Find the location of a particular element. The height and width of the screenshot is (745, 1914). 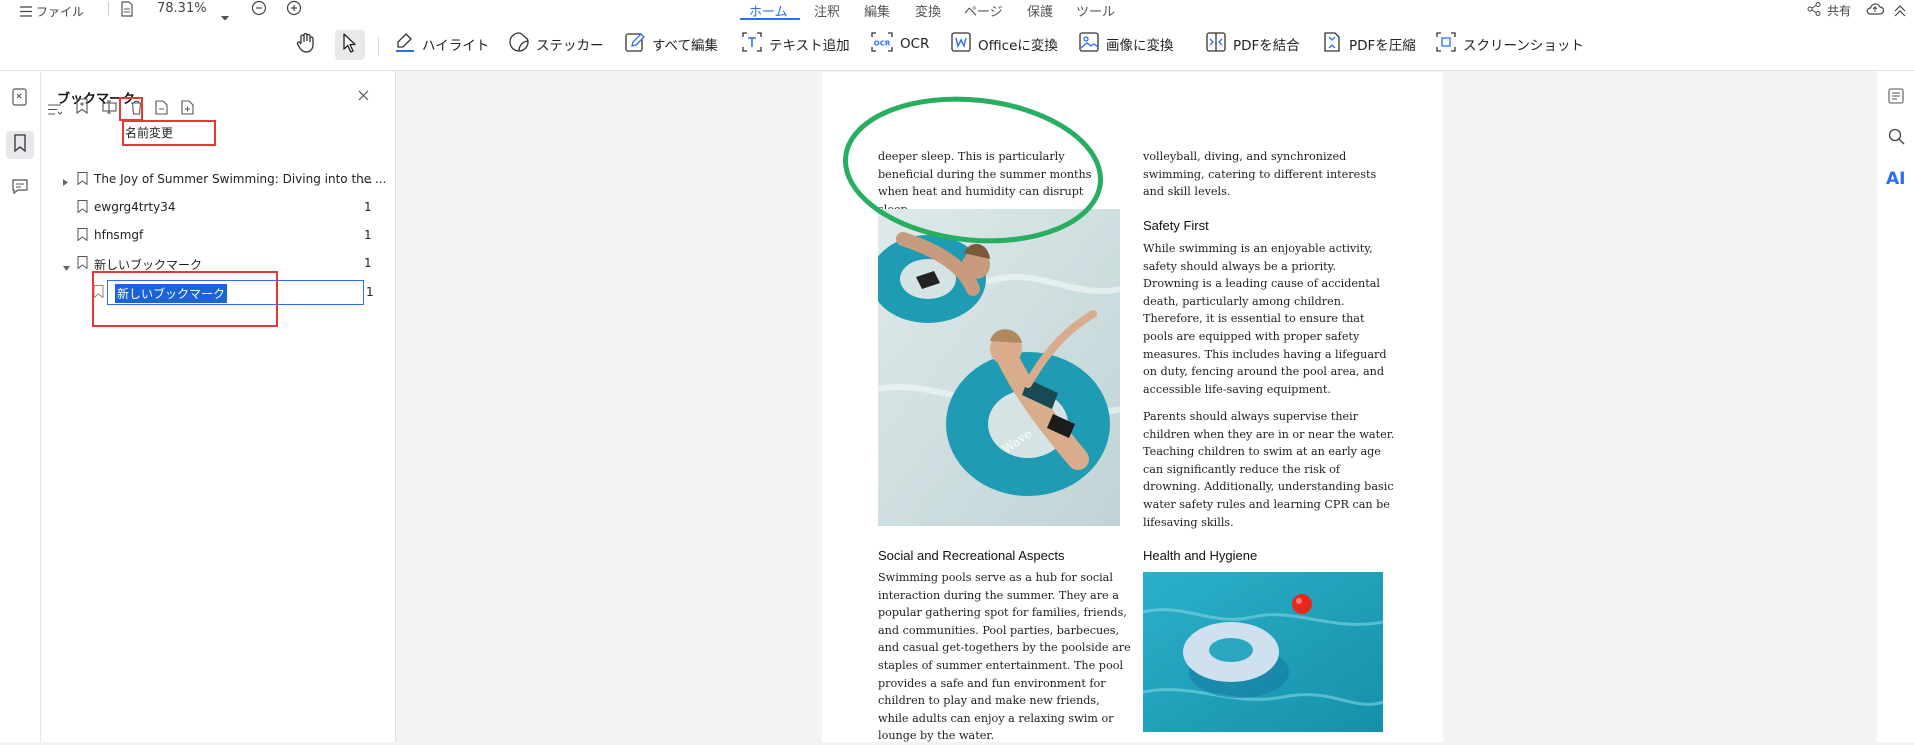

chevron-right-icon is located at coordinates (65, 182).